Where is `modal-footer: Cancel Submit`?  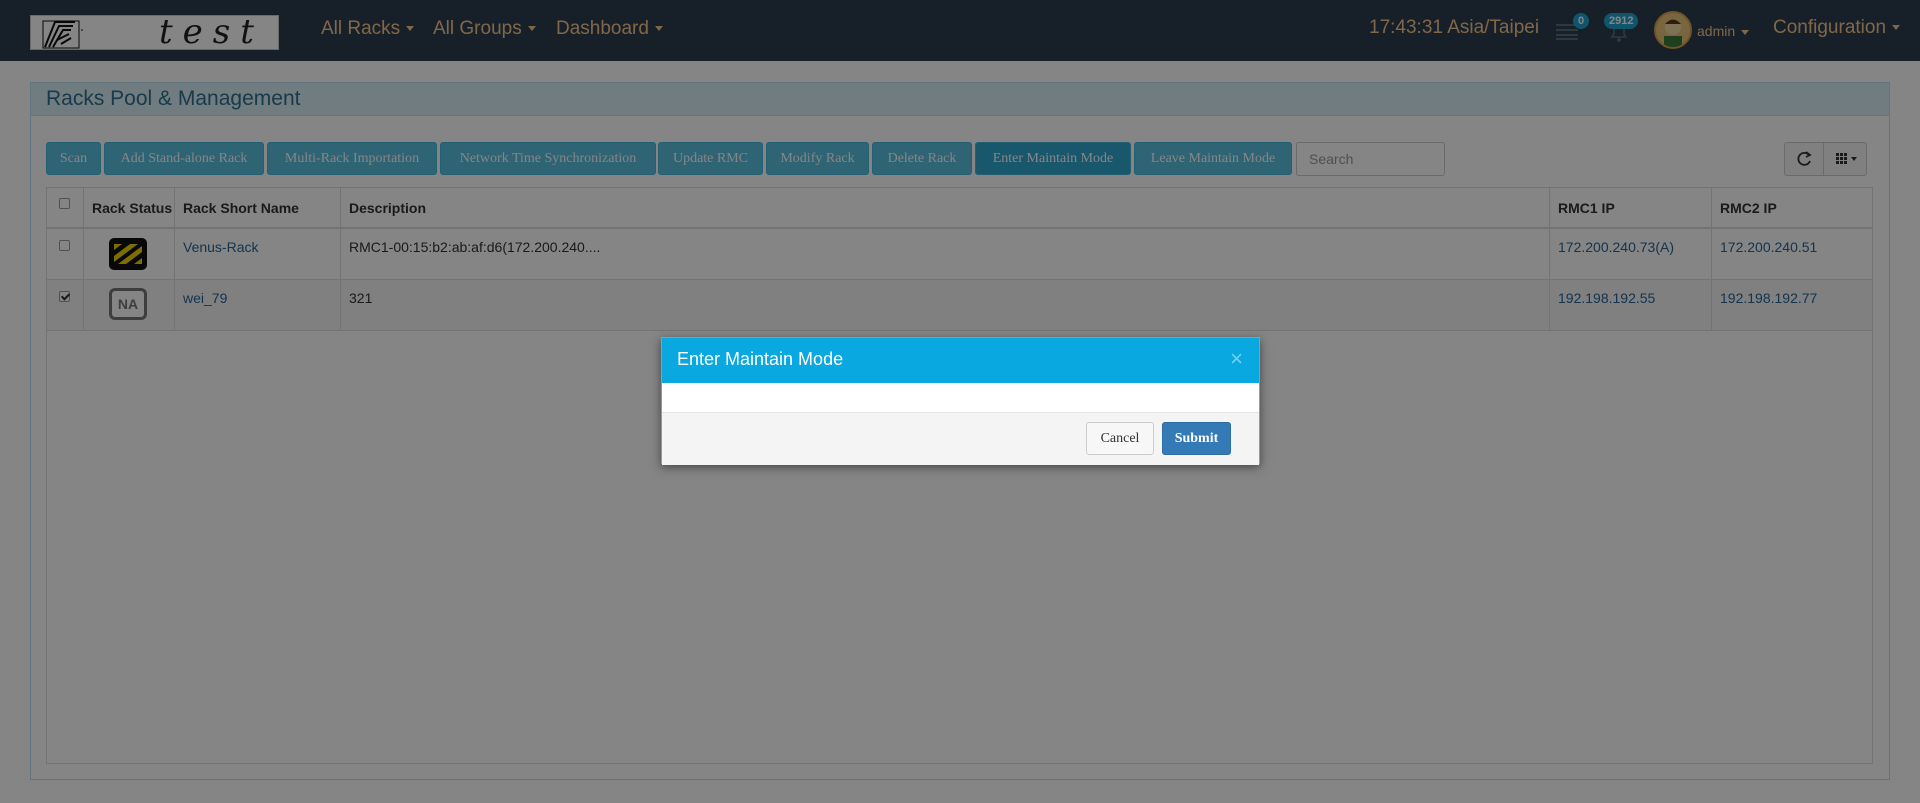 modal-footer: Cancel Submit is located at coordinates (960, 438).